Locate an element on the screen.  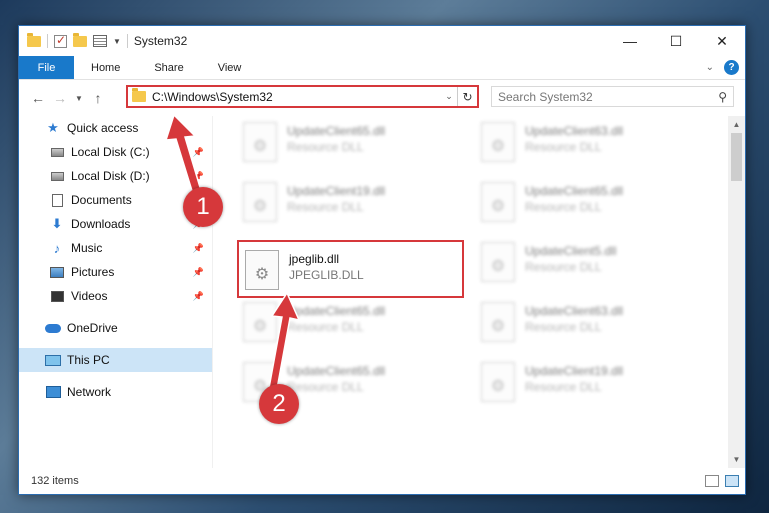
tab-view: View is located at coordinates (230, 67).